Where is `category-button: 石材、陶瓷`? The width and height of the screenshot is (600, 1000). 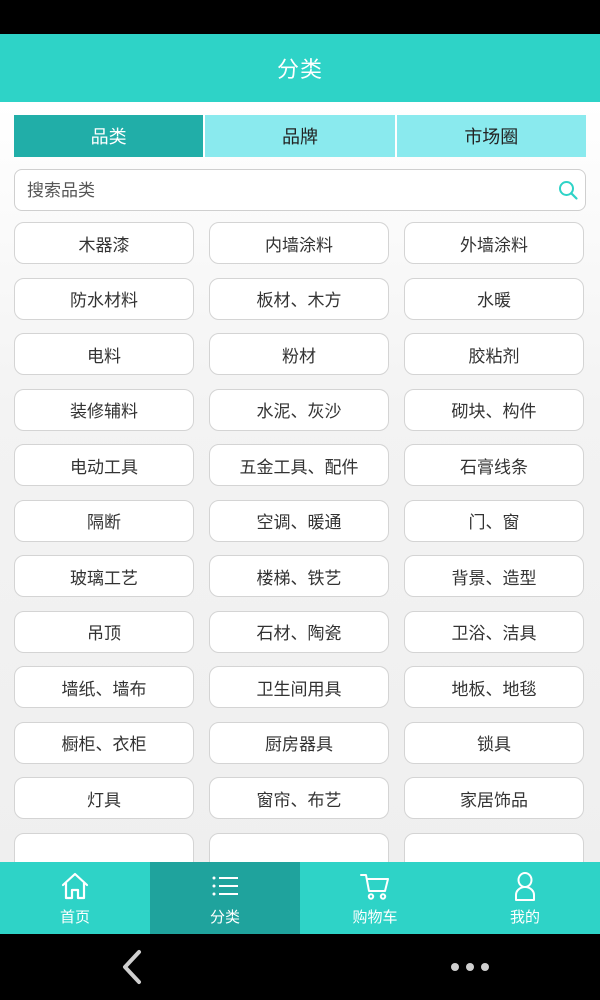
category-button: 石材、陶瓷 is located at coordinates (299, 631).